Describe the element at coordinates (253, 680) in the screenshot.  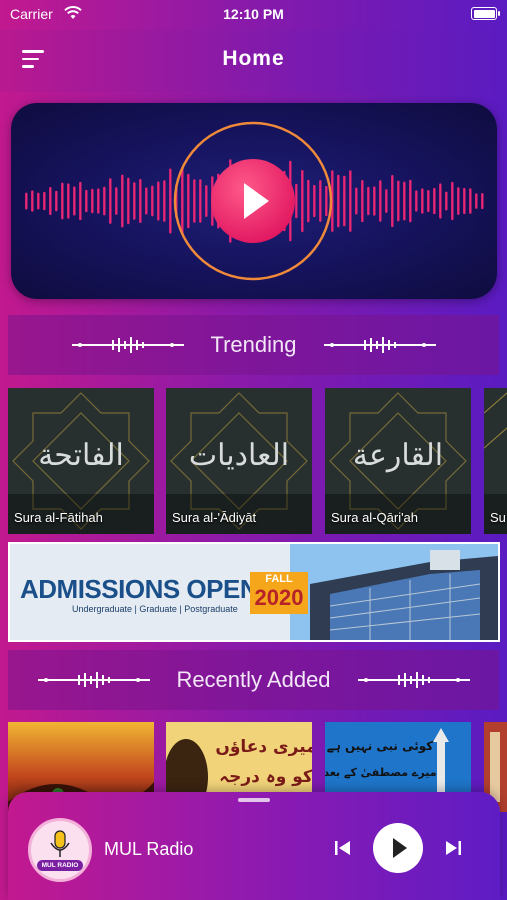
I see `recent-section-header: Recently Added` at that location.